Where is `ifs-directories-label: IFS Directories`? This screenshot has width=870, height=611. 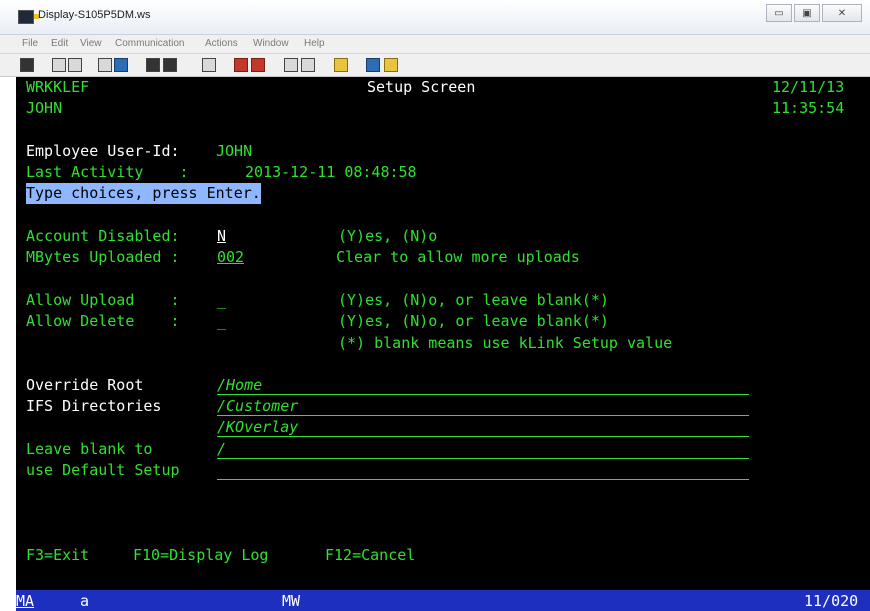
ifs-directories-label: IFS Directories is located at coordinates (94, 406).